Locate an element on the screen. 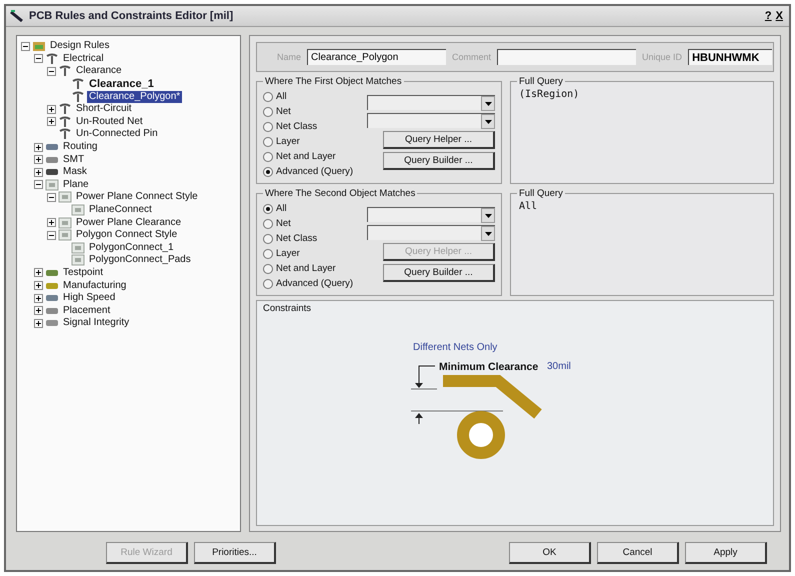 The image size is (795, 576). tree-item: PlaneConnect is located at coordinates (120, 210).